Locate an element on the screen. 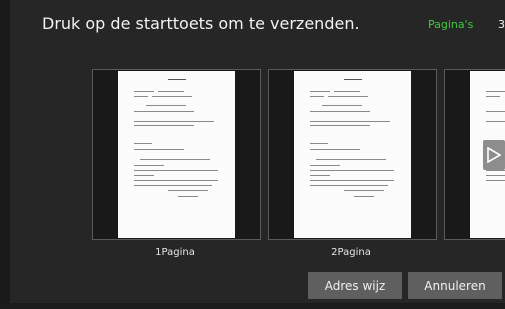 The image size is (505, 309). play-arrow-icon is located at coordinates (494, 155).